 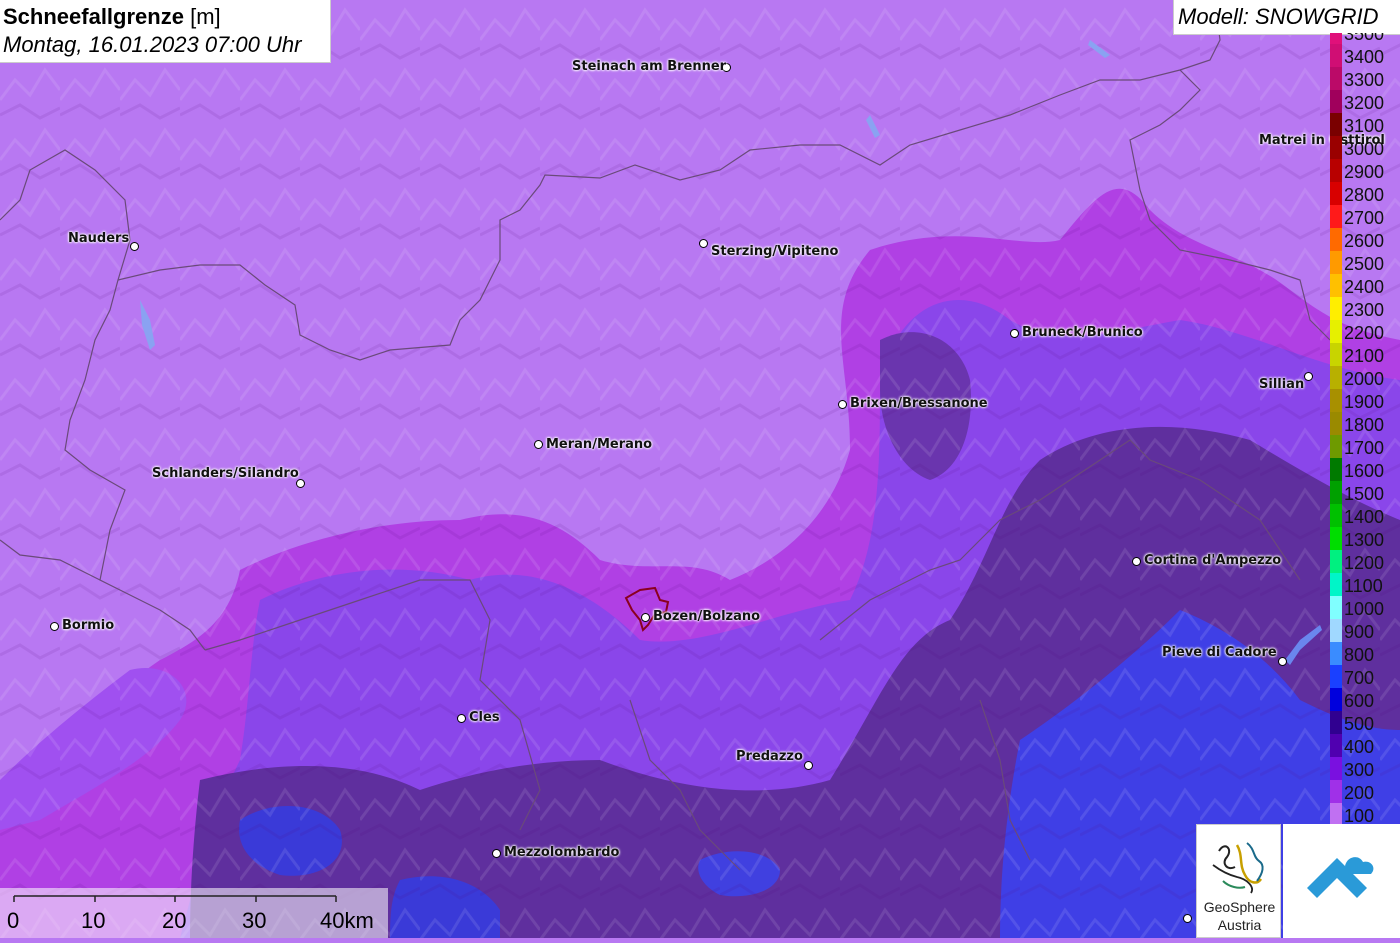 What do you see at coordinates (484, 718) in the screenshot?
I see `city-label-cles: Cles` at bounding box center [484, 718].